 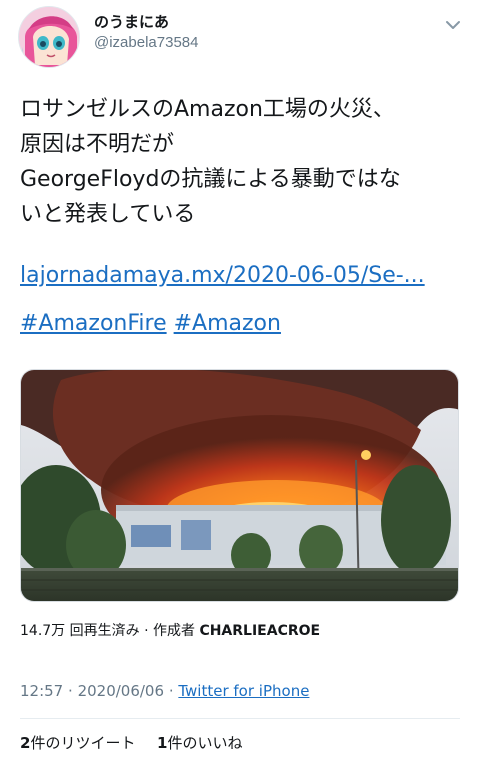 I want to click on views-count: 14.7万, so click(x=43, y=631).